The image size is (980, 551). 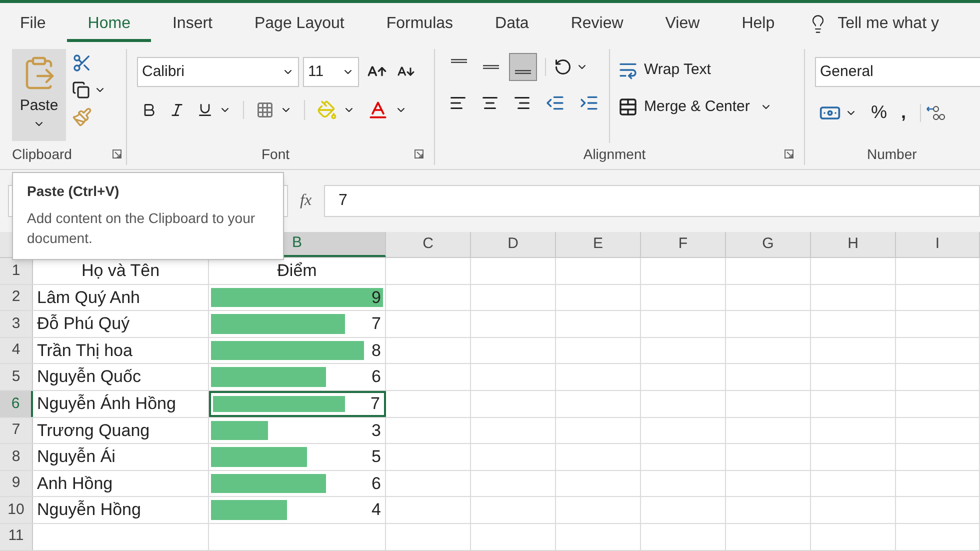 I want to click on ribbon-tab: View, so click(x=682, y=24).